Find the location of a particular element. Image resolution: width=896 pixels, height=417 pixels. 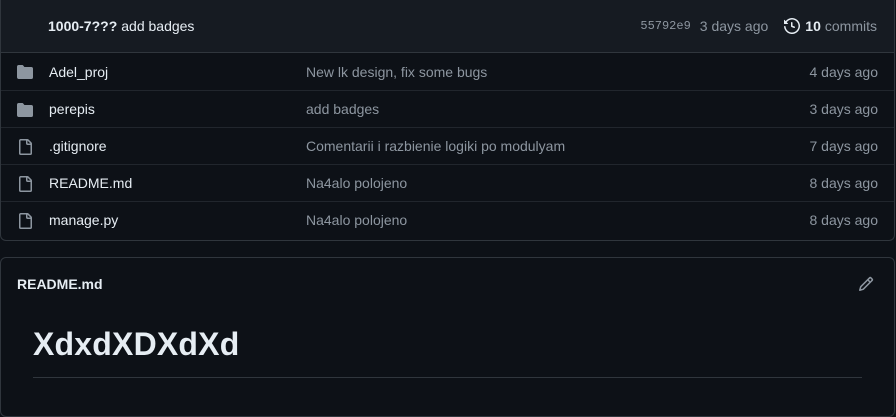

commits-history-link: 10 commits is located at coordinates (830, 26).